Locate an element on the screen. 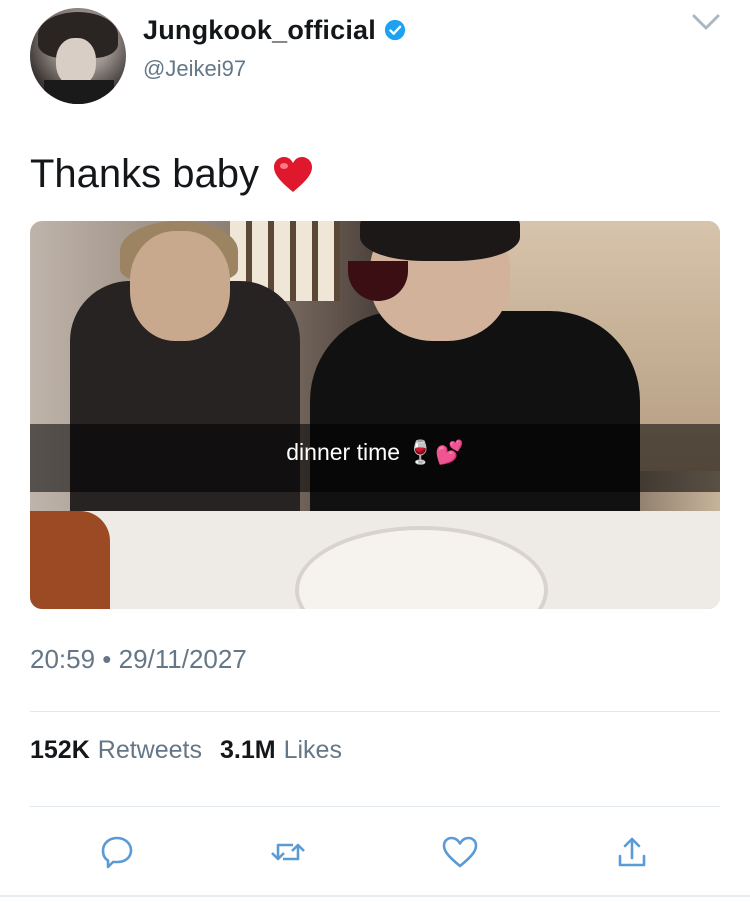 The height and width of the screenshot is (906, 750). like-button is located at coordinates (460, 852).